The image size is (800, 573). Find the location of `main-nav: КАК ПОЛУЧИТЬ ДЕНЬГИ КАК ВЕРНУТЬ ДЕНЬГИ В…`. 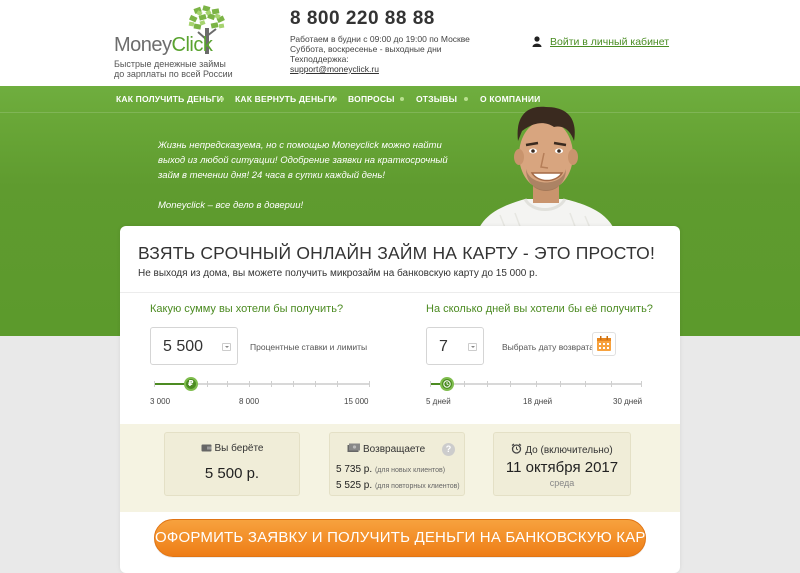

main-nav: КАК ПОЛУЧИТЬ ДЕНЬГИ КАК ВЕРНУТЬ ДЕНЬГИ В… is located at coordinates (400, 99).